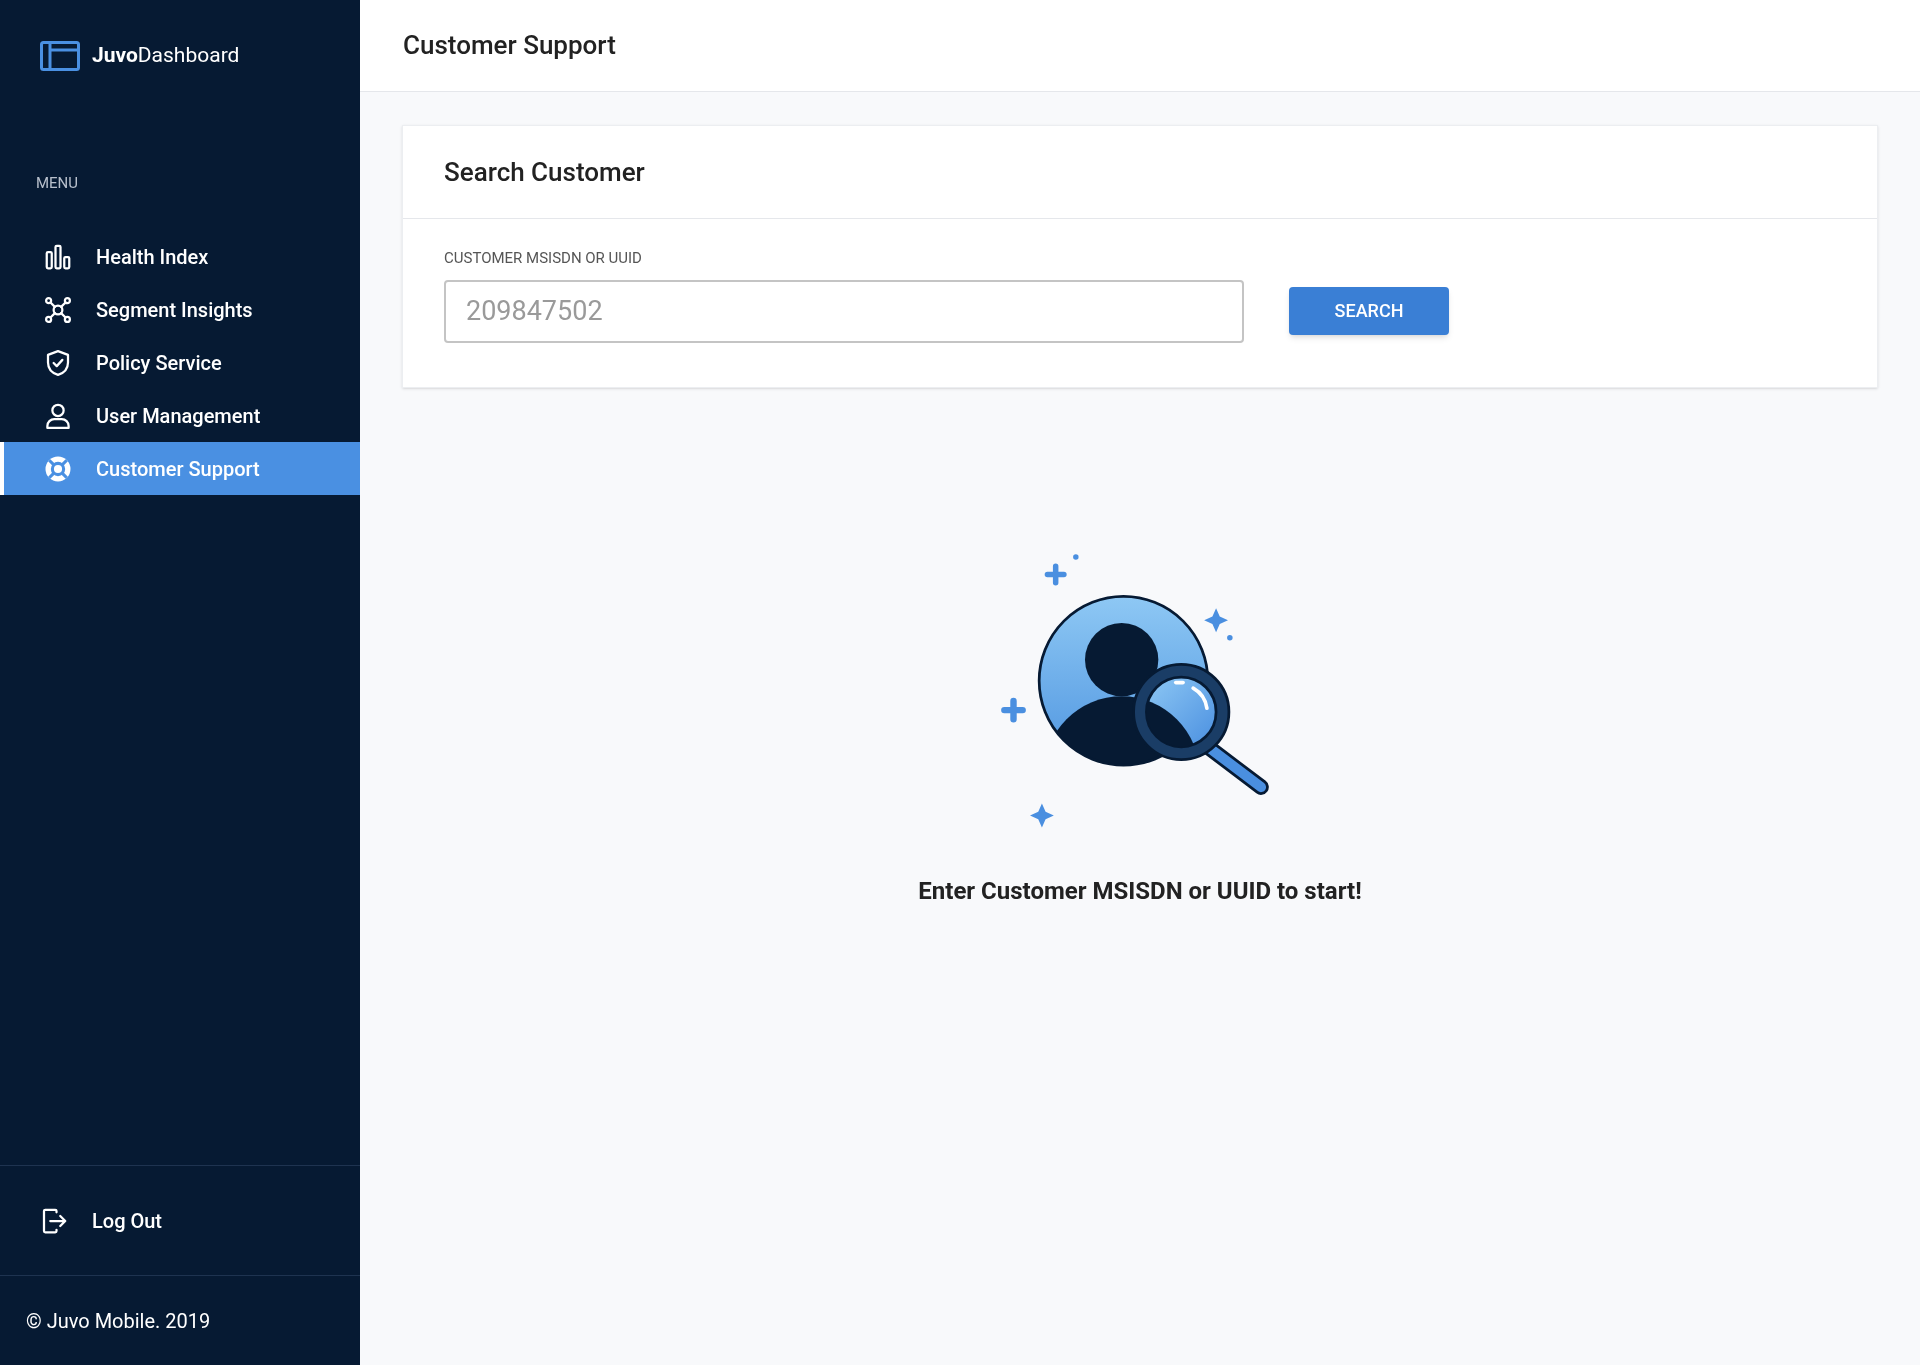  What do you see at coordinates (57, 183) in the screenshot?
I see `menu-label: MENU` at bounding box center [57, 183].